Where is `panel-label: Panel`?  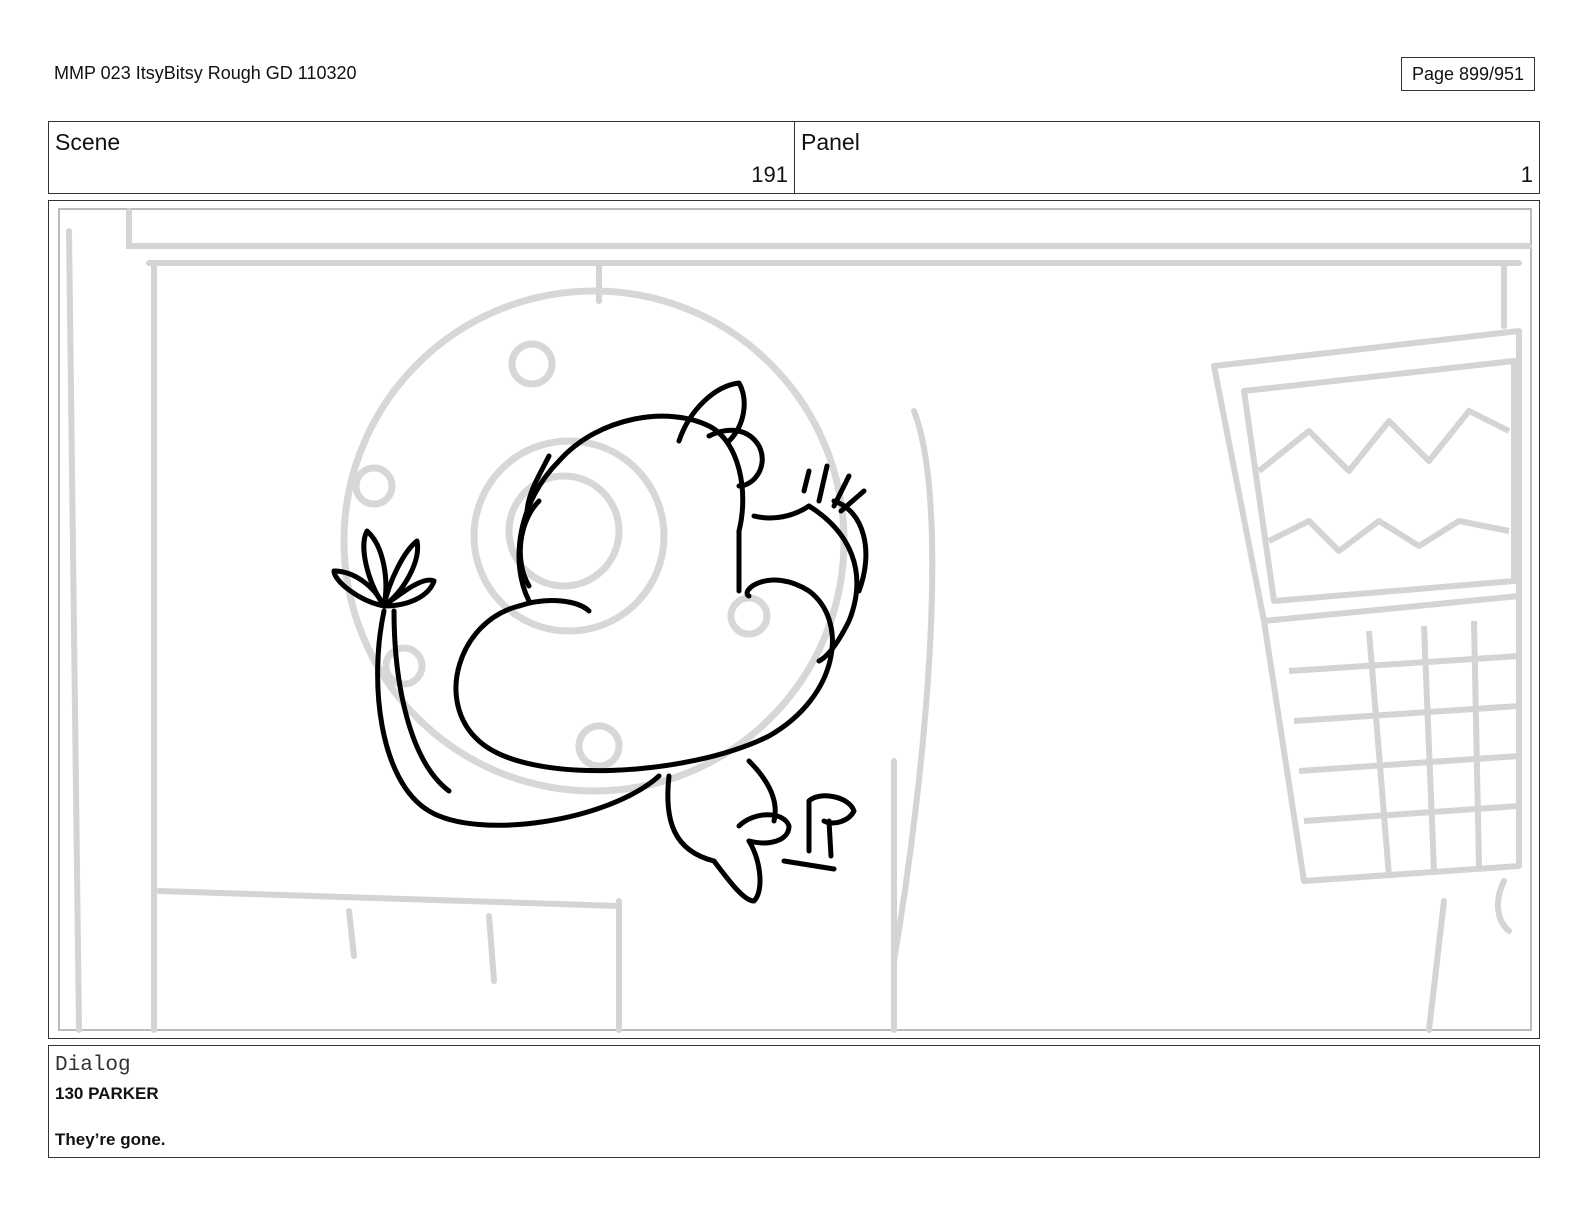
panel-label: Panel is located at coordinates (830, 142).